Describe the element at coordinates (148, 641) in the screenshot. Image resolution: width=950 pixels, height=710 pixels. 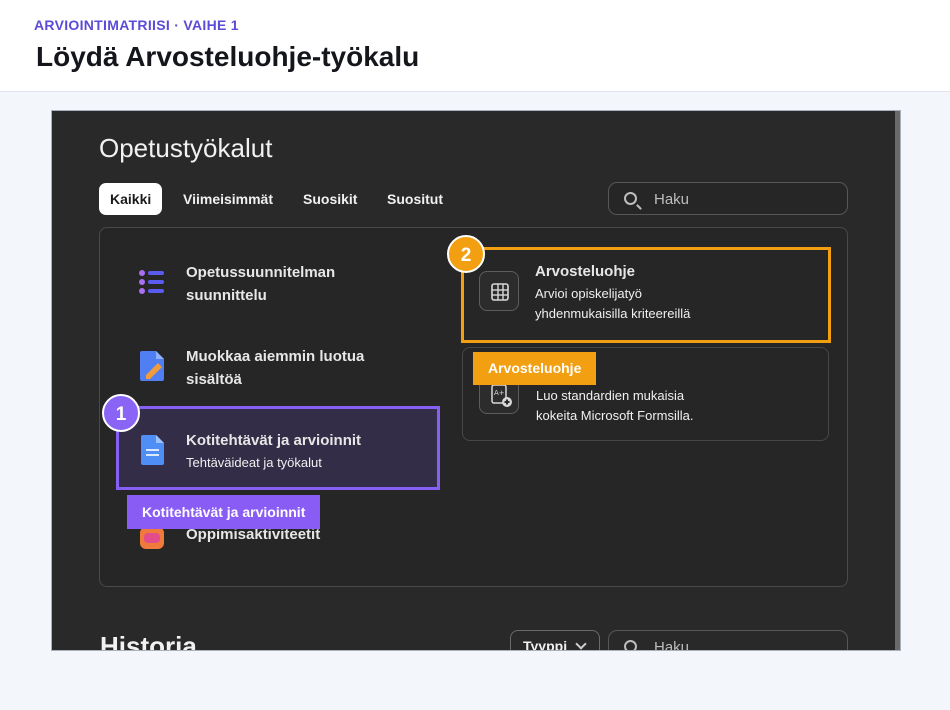
I see `history-title: Historia` at that location.